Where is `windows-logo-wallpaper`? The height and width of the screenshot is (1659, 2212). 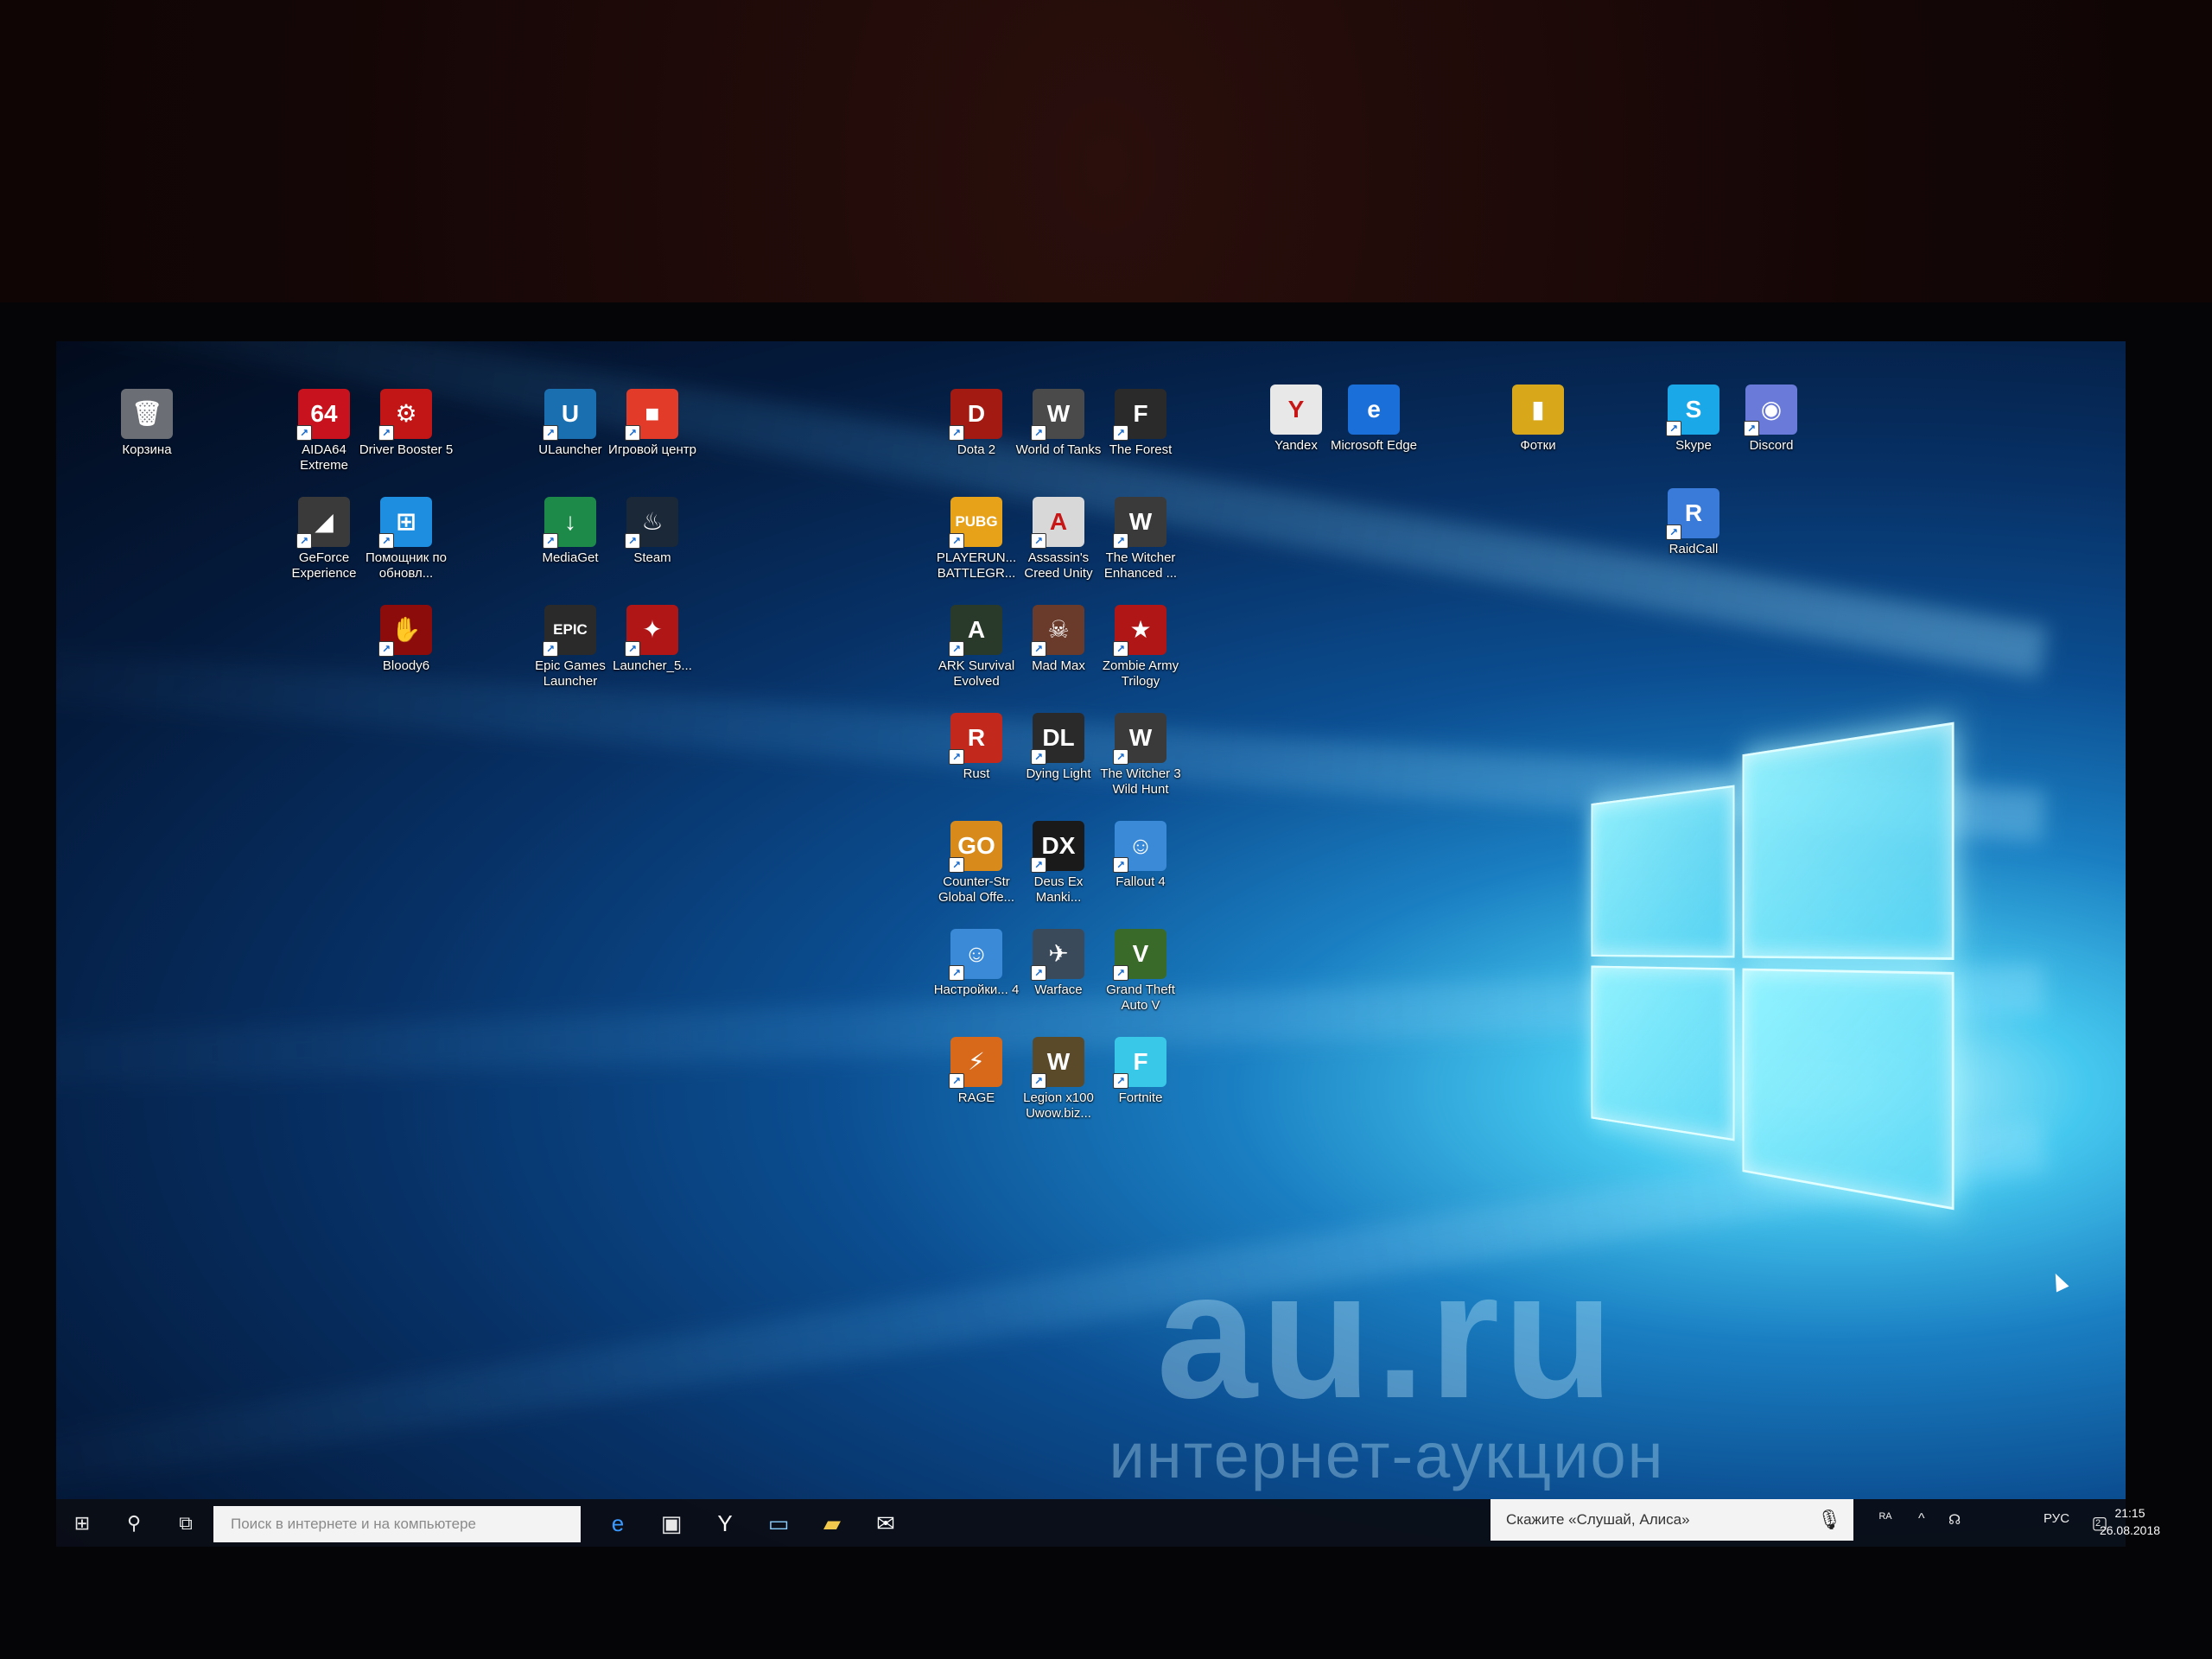 windows-logo-wallpaper is located at coordinates (1774, 966).